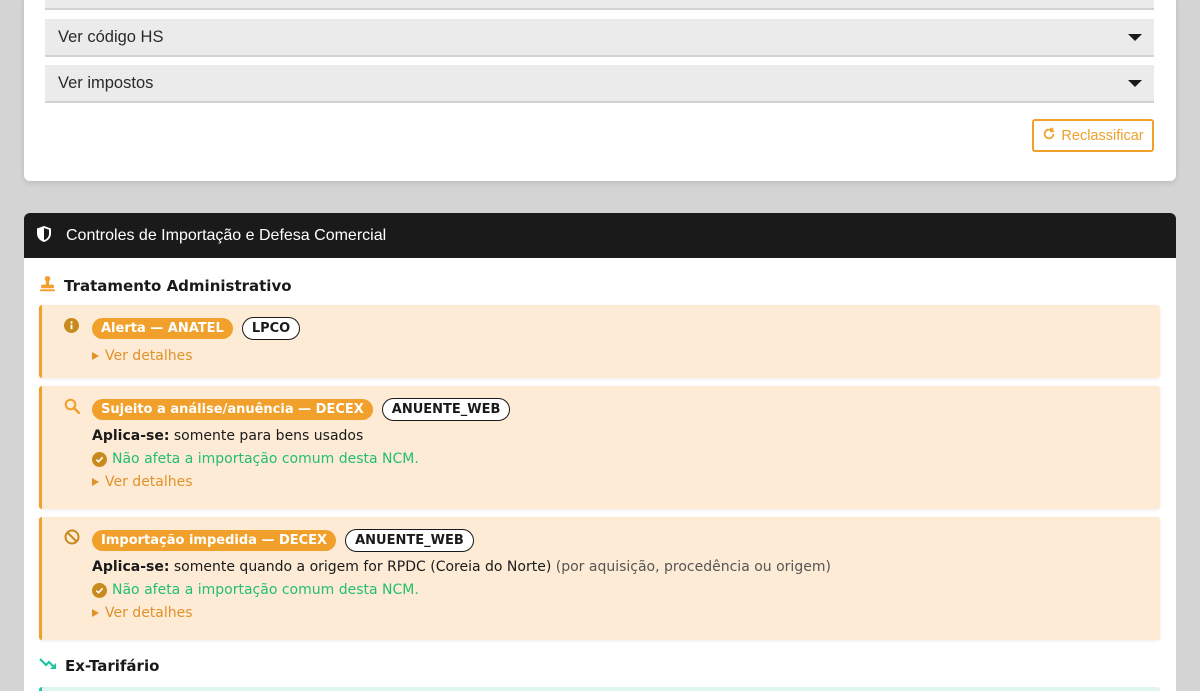 The height and width of the screenshot is (691, 1200). Describe the element at coordinates (162, 328) in the screenshot. I see `control-badge: Alerta — ANATEL` at that location.